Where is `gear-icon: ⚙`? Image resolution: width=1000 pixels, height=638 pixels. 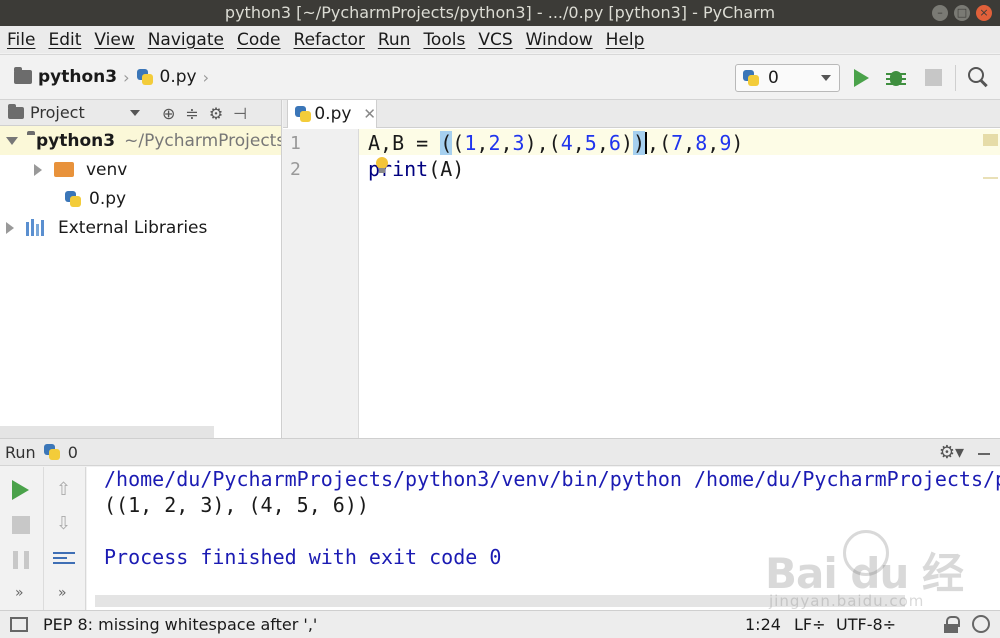
gear-icon: ⚙ is located at coordinates (216, 113).